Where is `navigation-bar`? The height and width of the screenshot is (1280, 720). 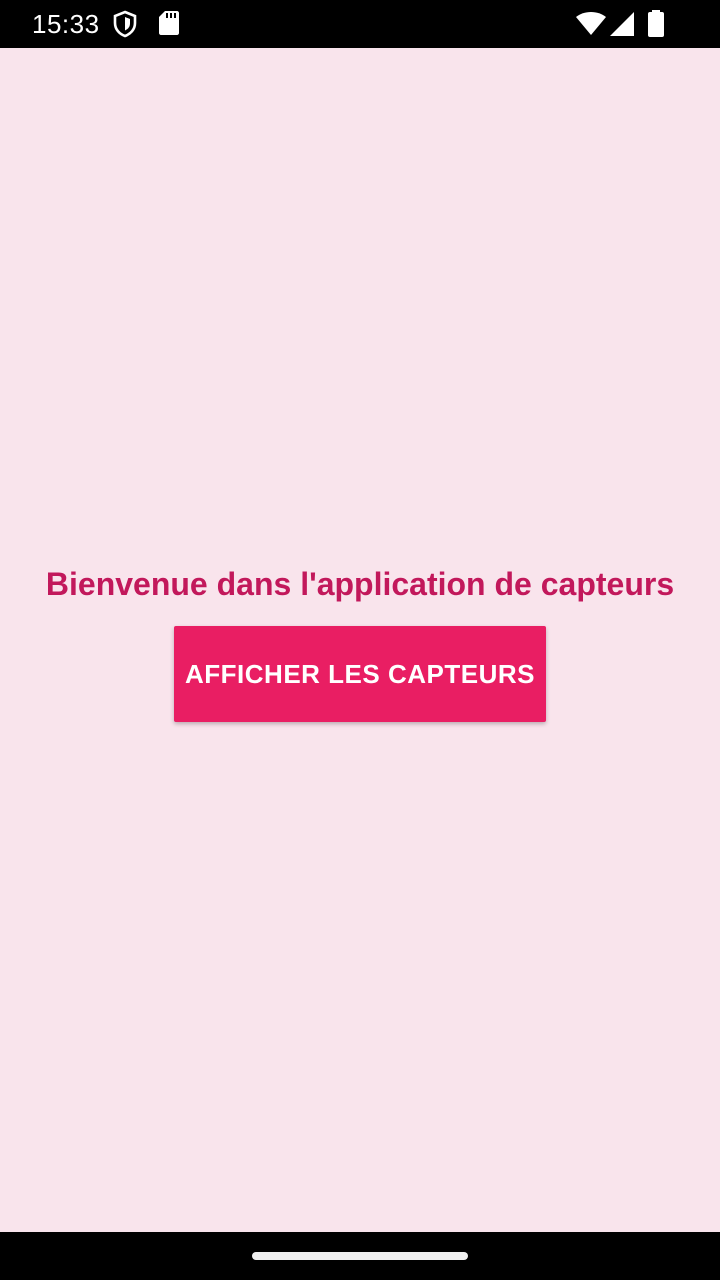
navigation-bar is located at coordinates (360, 1256).